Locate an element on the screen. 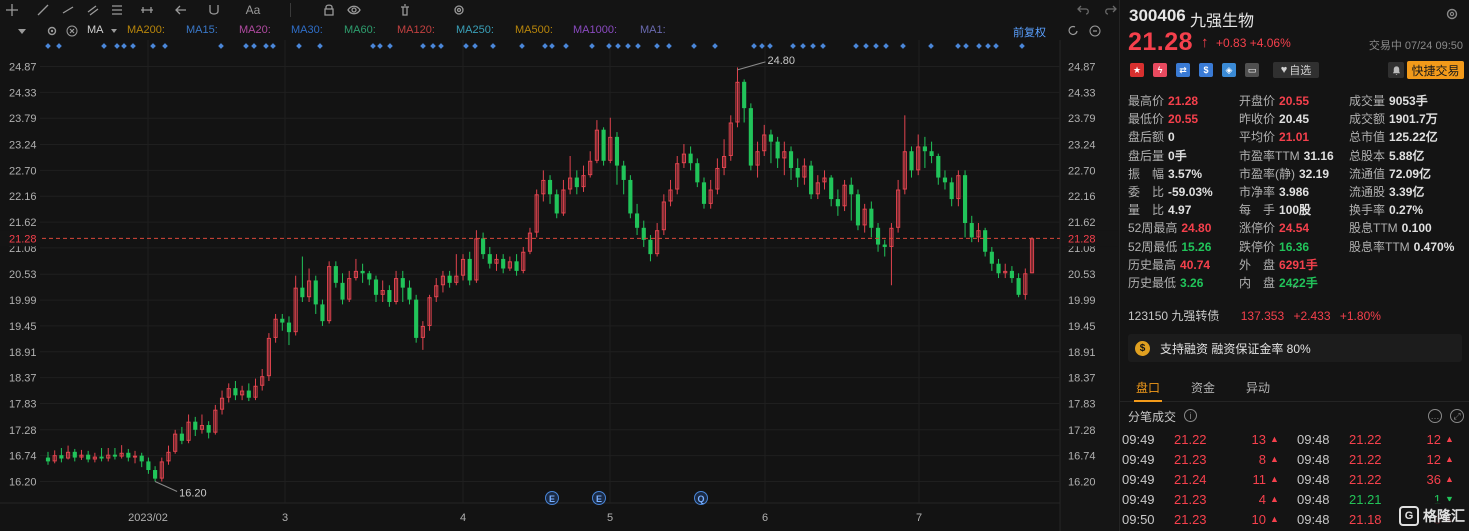 The image size is (1469, 531). tab-yidong: 异动 is located at coordinates (1258, 387).